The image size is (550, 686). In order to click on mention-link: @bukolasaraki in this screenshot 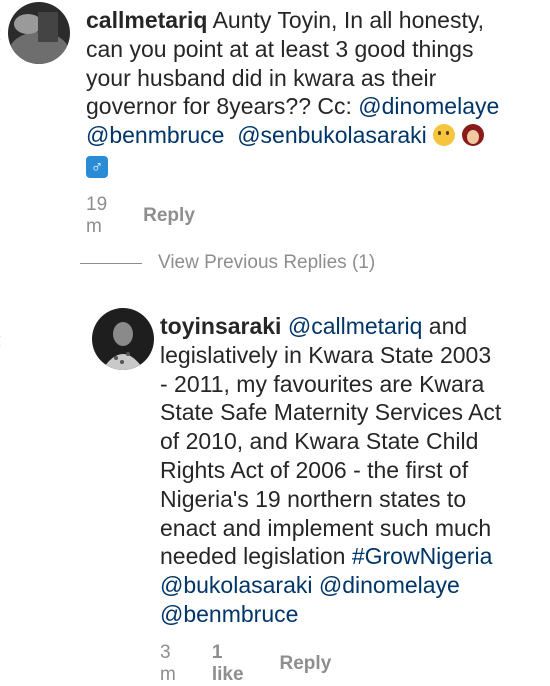, I will do `click(236, 585)`.